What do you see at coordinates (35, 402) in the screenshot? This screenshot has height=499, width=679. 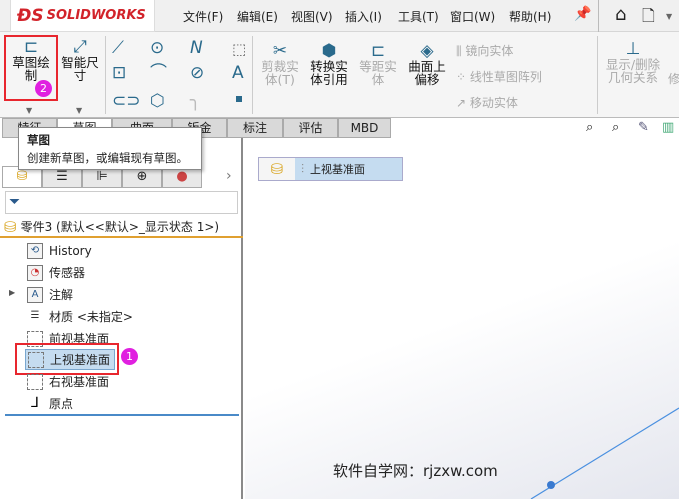 I see `origin-icon: ⅃` at bounding box center [35, 402].